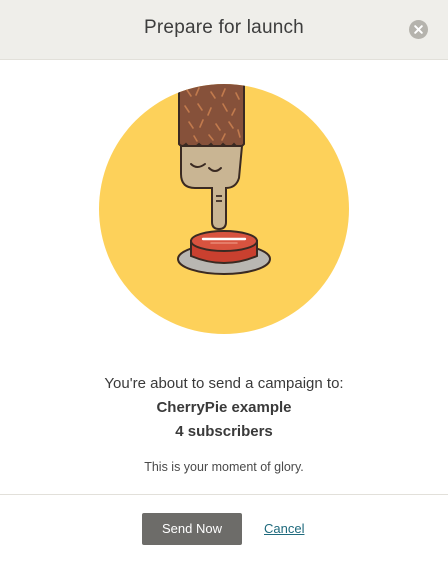  I want to click on campaign-intro-text: You're about to send a campaign to:, so click(224, 383).